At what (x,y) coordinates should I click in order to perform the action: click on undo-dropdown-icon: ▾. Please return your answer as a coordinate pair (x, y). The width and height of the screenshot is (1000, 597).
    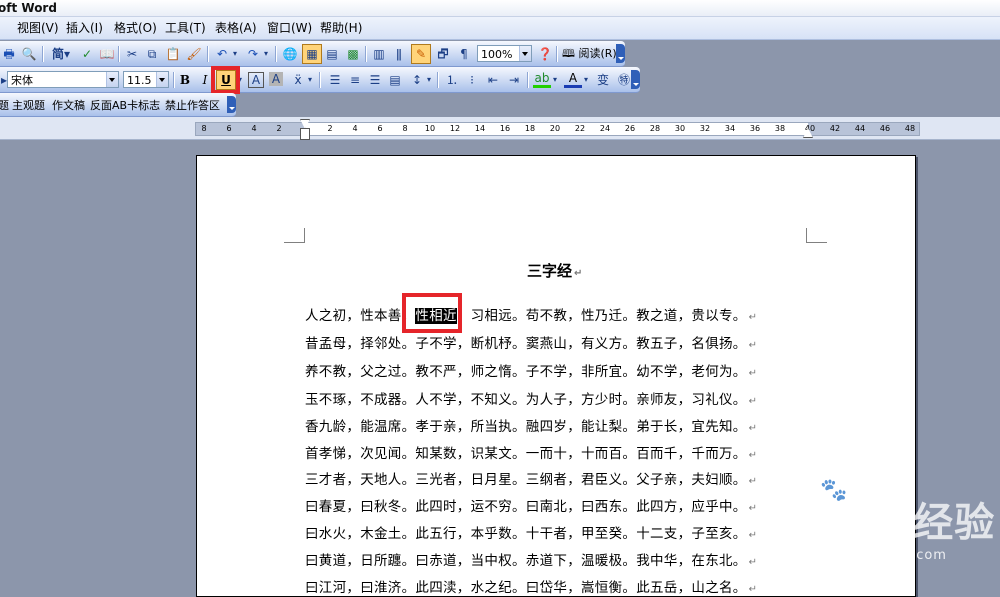
    Looking at the image, I should click on (235, 54).